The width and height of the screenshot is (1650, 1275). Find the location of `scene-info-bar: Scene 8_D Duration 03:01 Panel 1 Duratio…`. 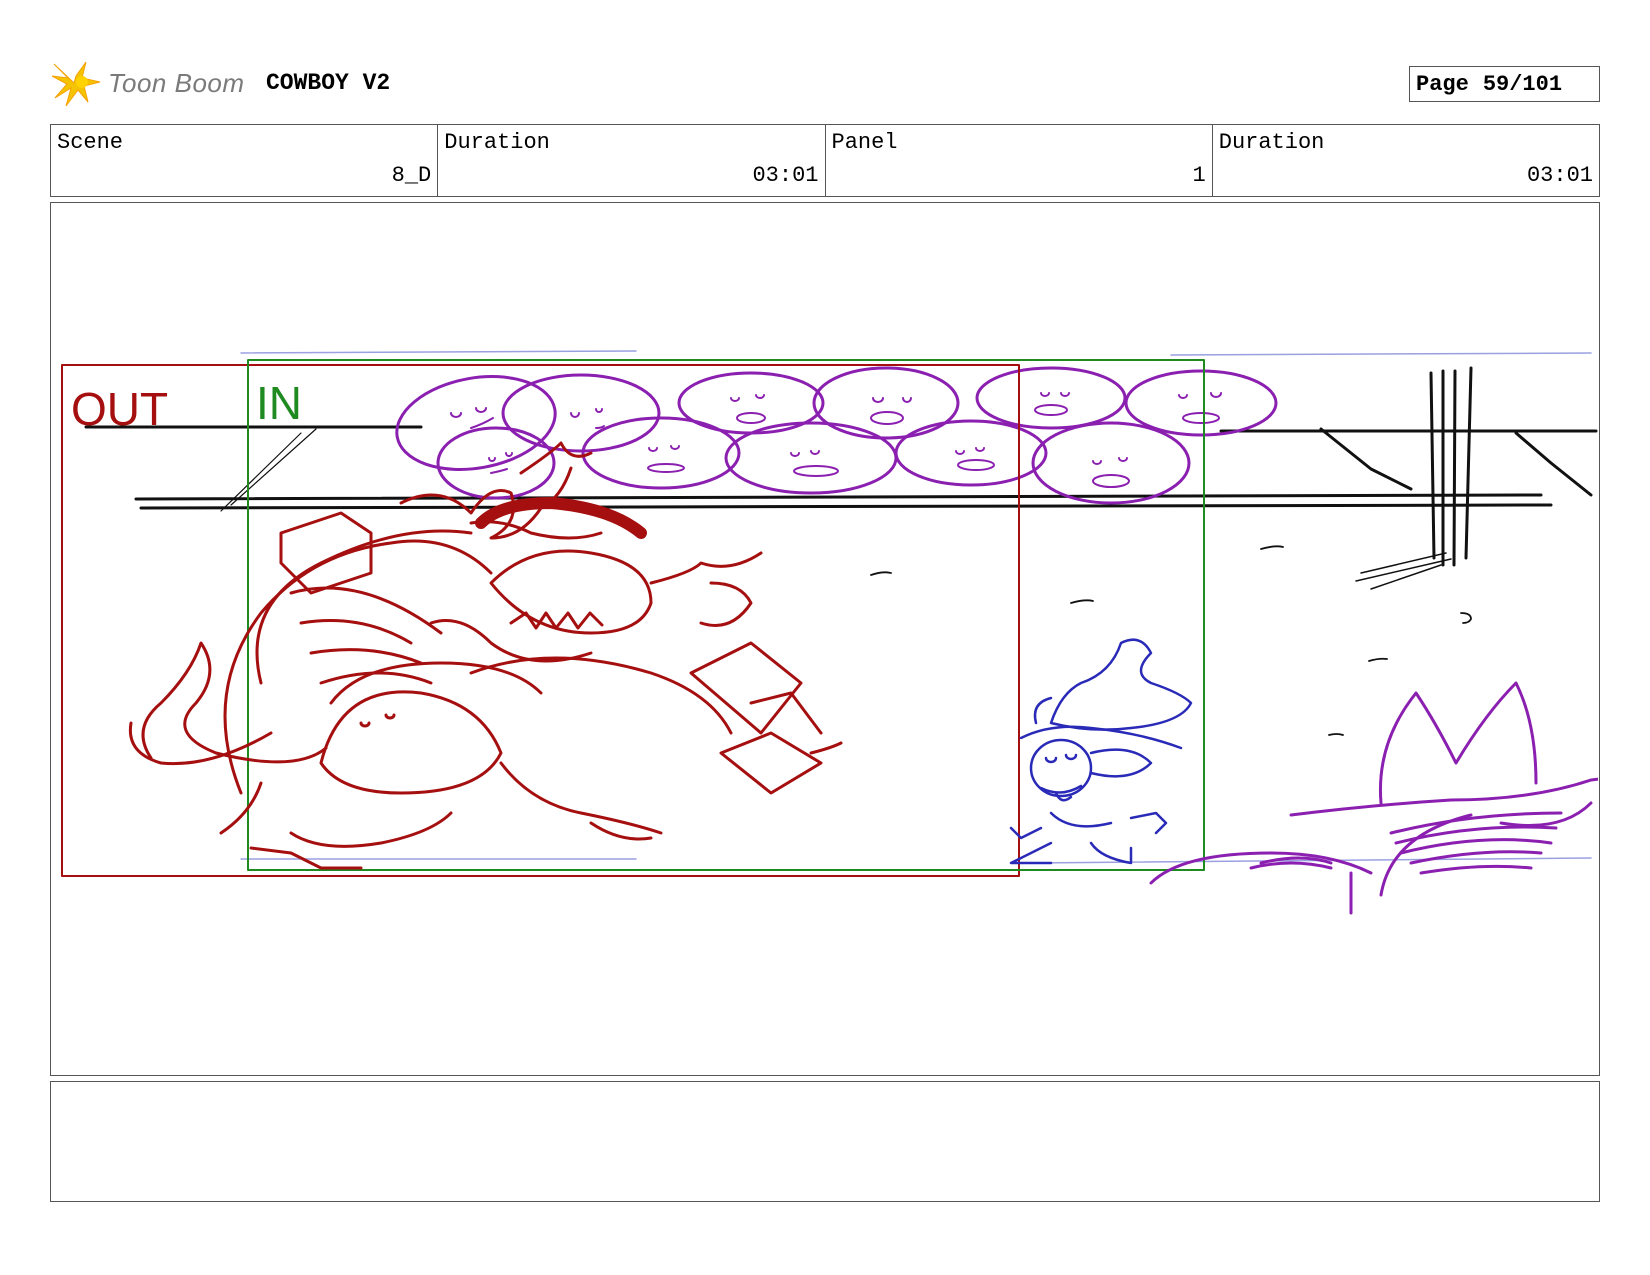

scene-info-bar: Scene 8_D Duration 03:01 Panel 1 Duratio… is located at coordinates (825, 160).